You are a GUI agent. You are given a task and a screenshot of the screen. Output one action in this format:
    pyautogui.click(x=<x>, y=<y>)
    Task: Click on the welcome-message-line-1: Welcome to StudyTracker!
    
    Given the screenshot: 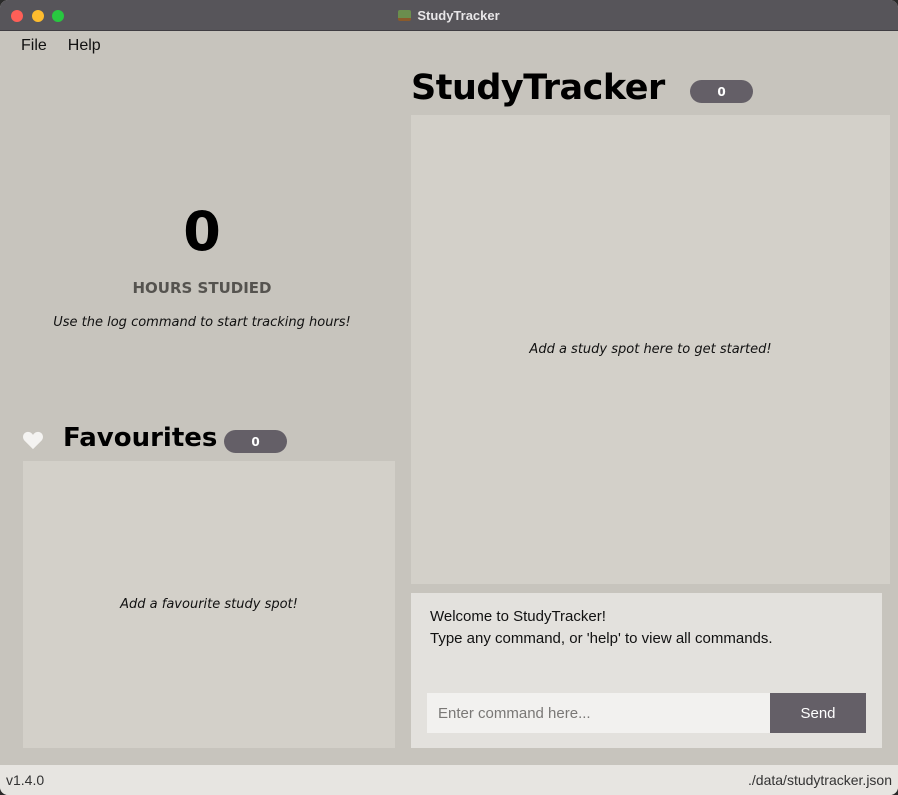 What is the action you would take?
    pyautogui.click(x=518, y=616)
    